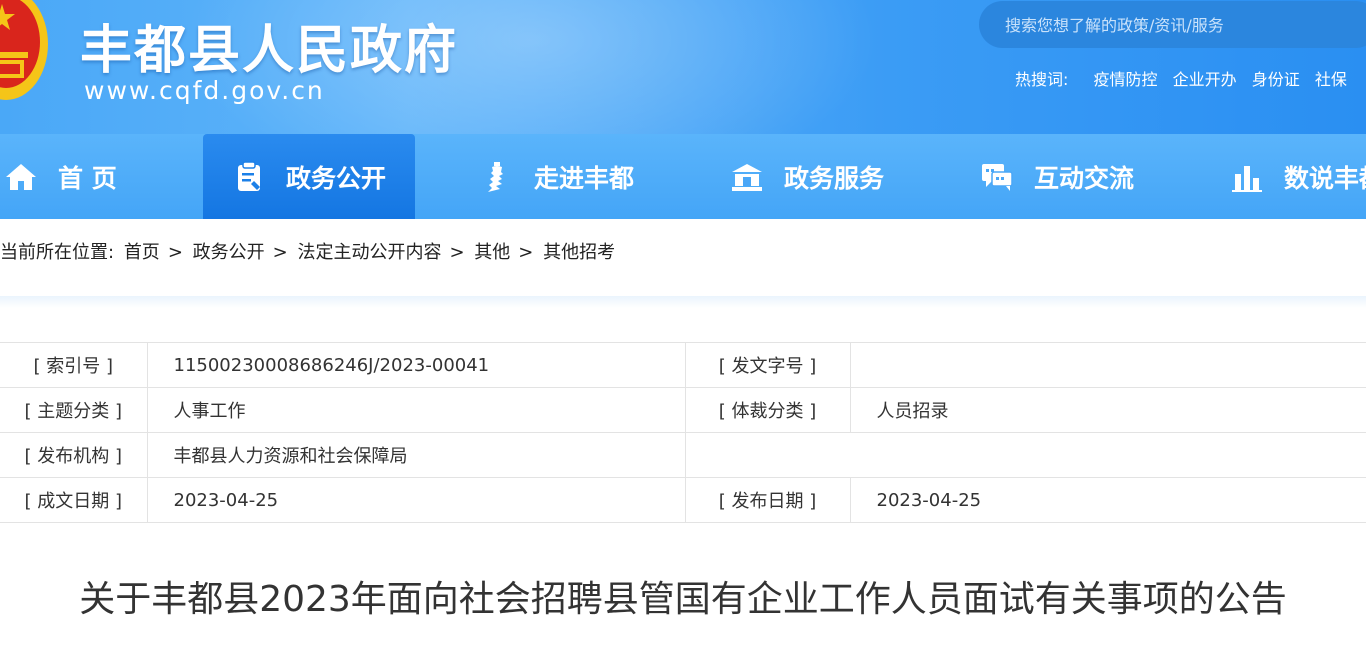 The width and height of the screenshot is (1366, 649). I want to click on publish-date-value: 2023-04-25, so click(1107, 500).